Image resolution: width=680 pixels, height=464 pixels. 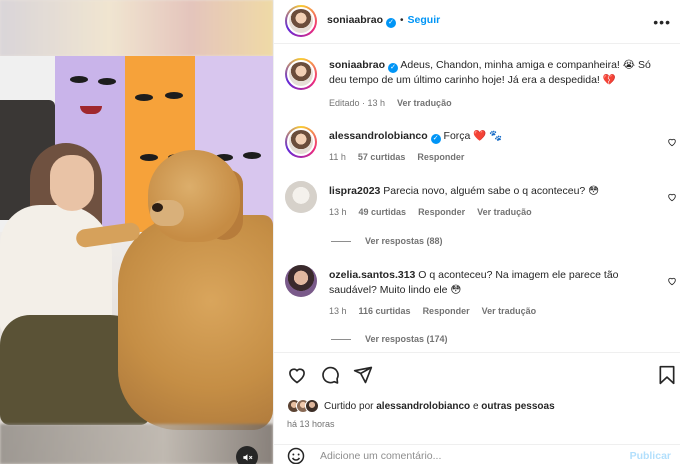 I want to click on emoji-icon, so click(x=296, y=455).